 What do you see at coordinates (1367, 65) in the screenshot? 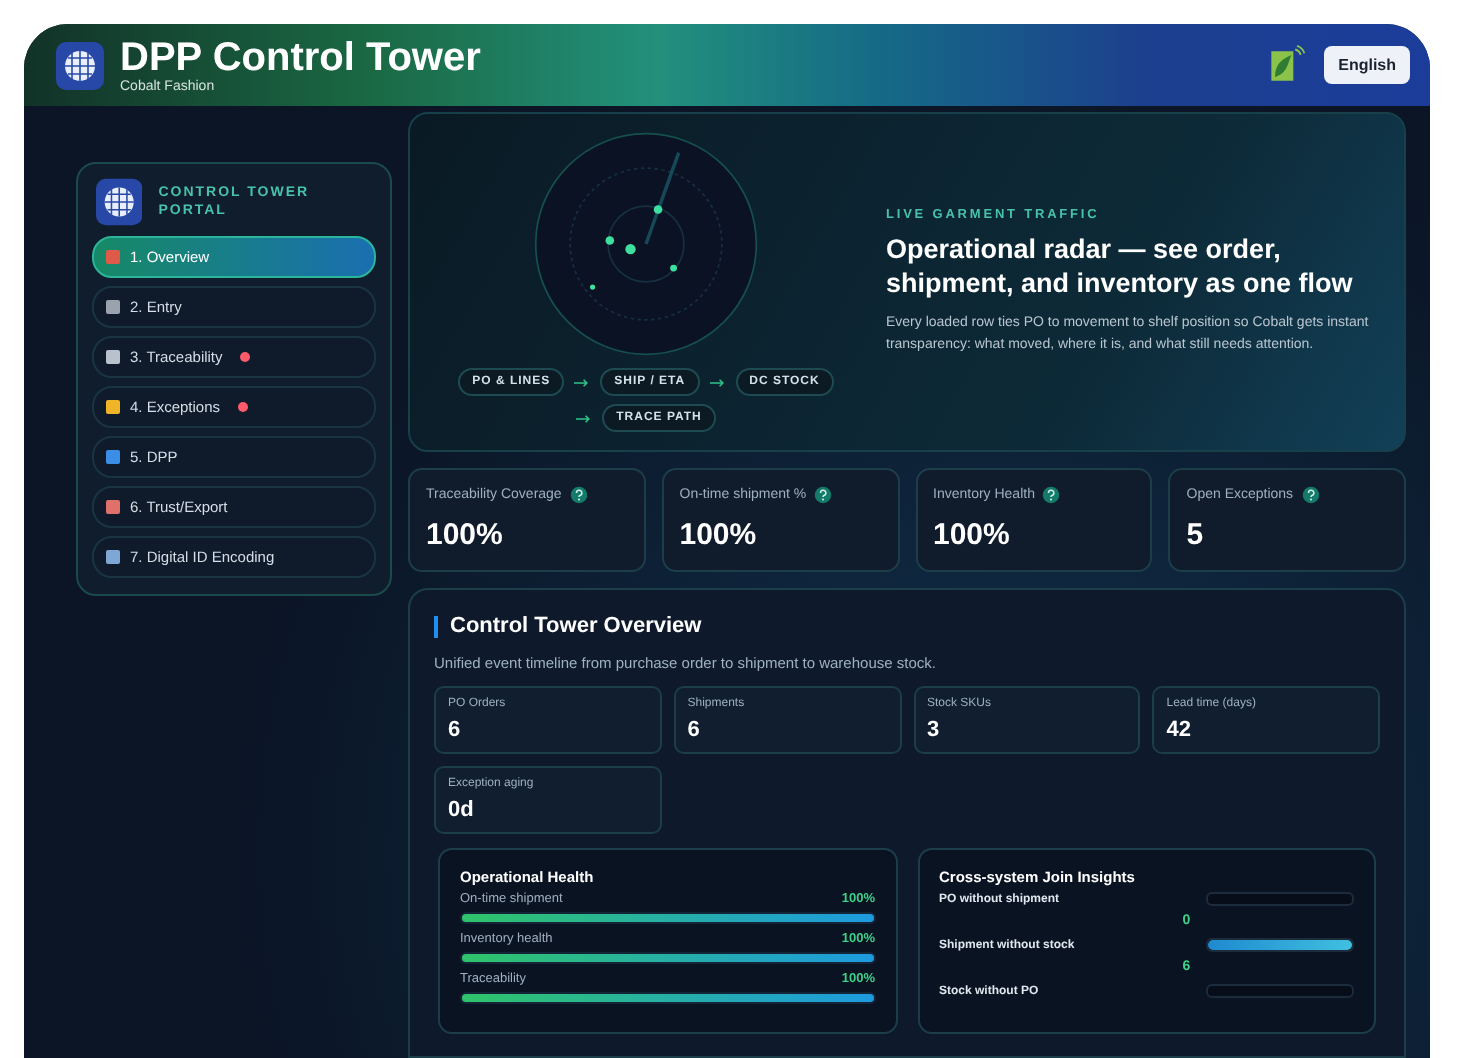
I see `language-button: English` at bounding box center [1367, 65].